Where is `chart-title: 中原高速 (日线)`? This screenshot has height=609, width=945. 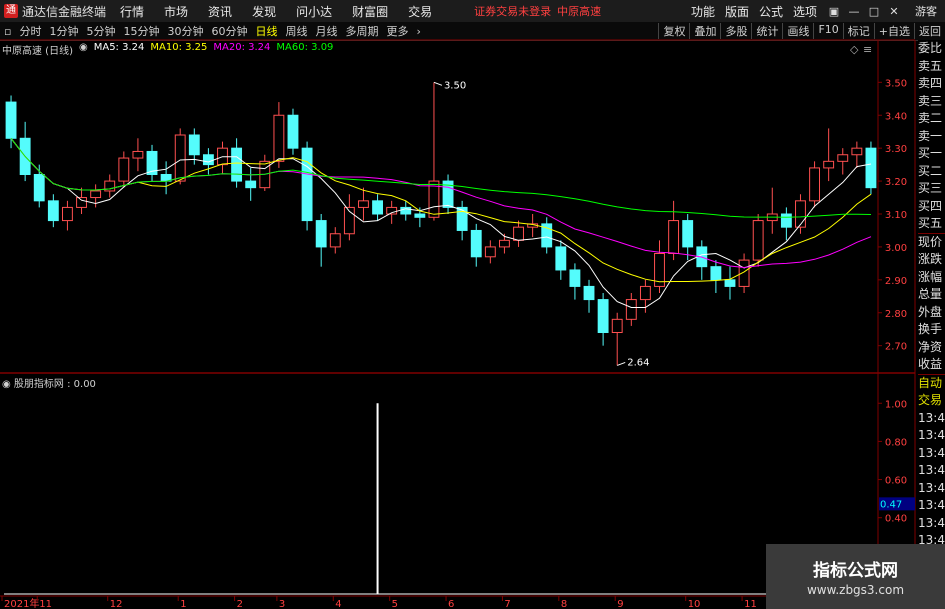
chart-title: 中原高速 (日线) is located at coordinates (37, 51).